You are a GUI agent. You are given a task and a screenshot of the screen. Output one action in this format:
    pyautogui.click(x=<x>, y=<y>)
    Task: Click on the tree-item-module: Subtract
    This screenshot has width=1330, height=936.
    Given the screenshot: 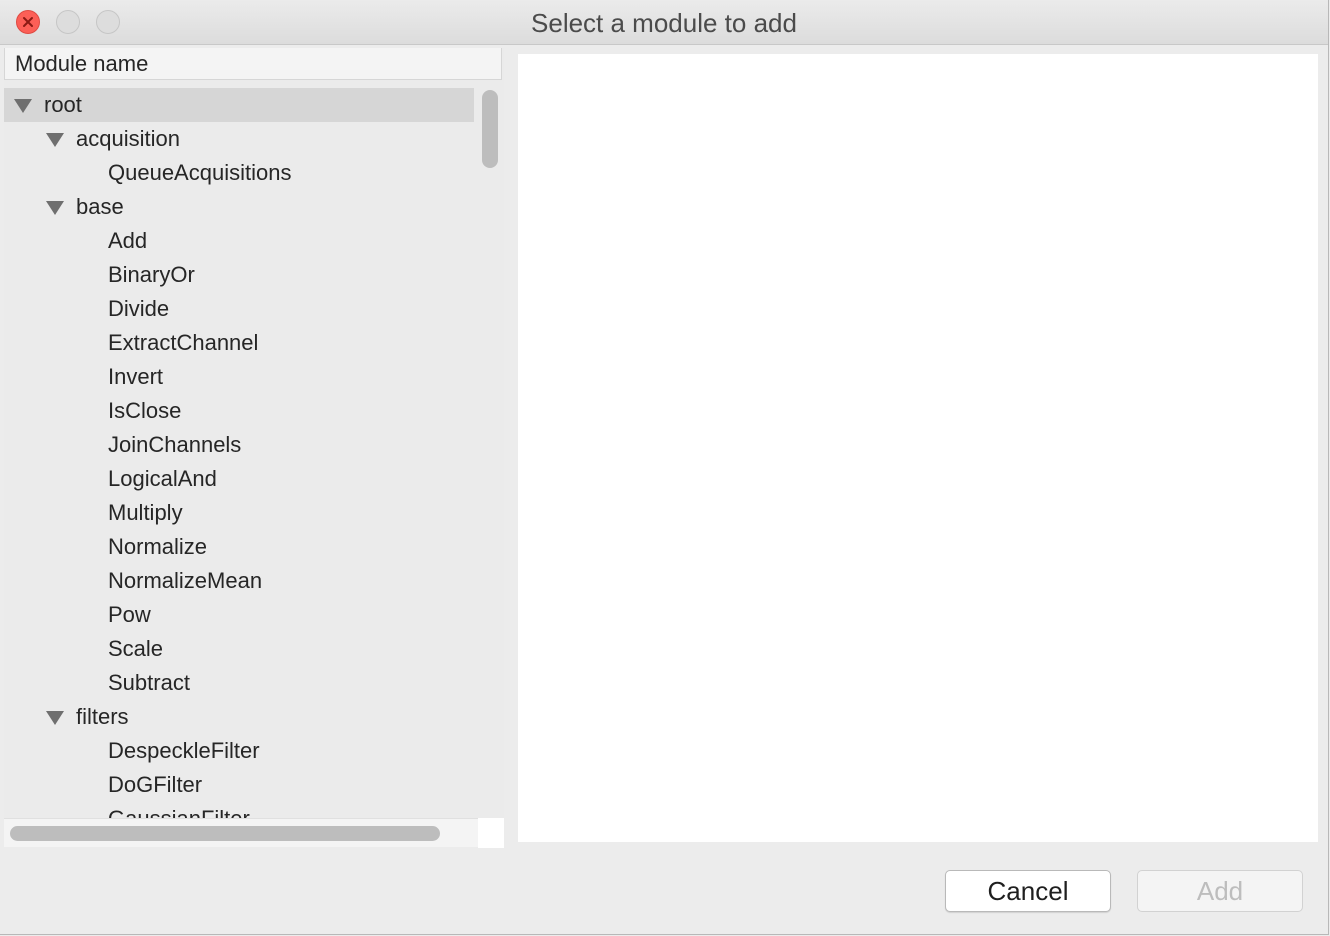 What is the action you would take?
    pyautogui.click(x=239, y=683)
    